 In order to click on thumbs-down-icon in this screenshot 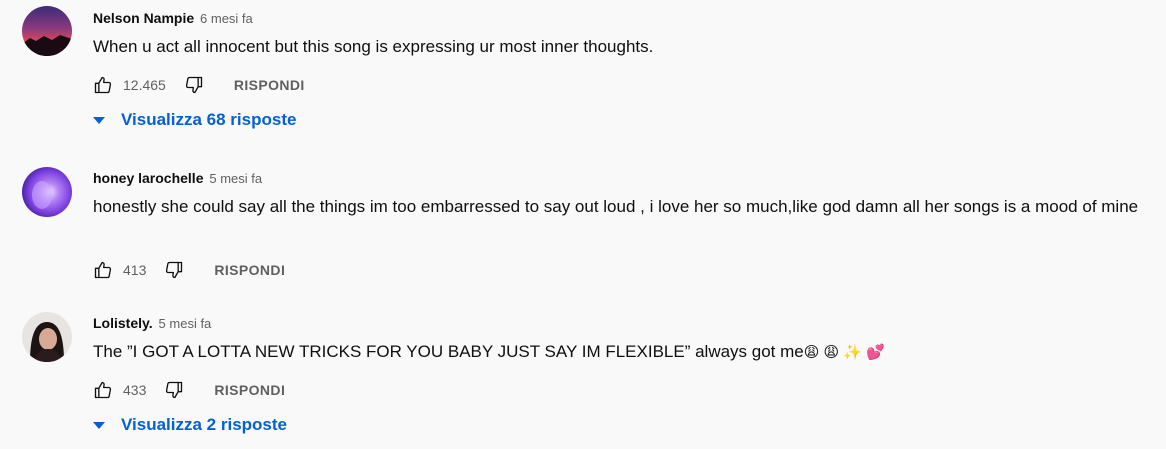, I will do `click(174, 390)`.